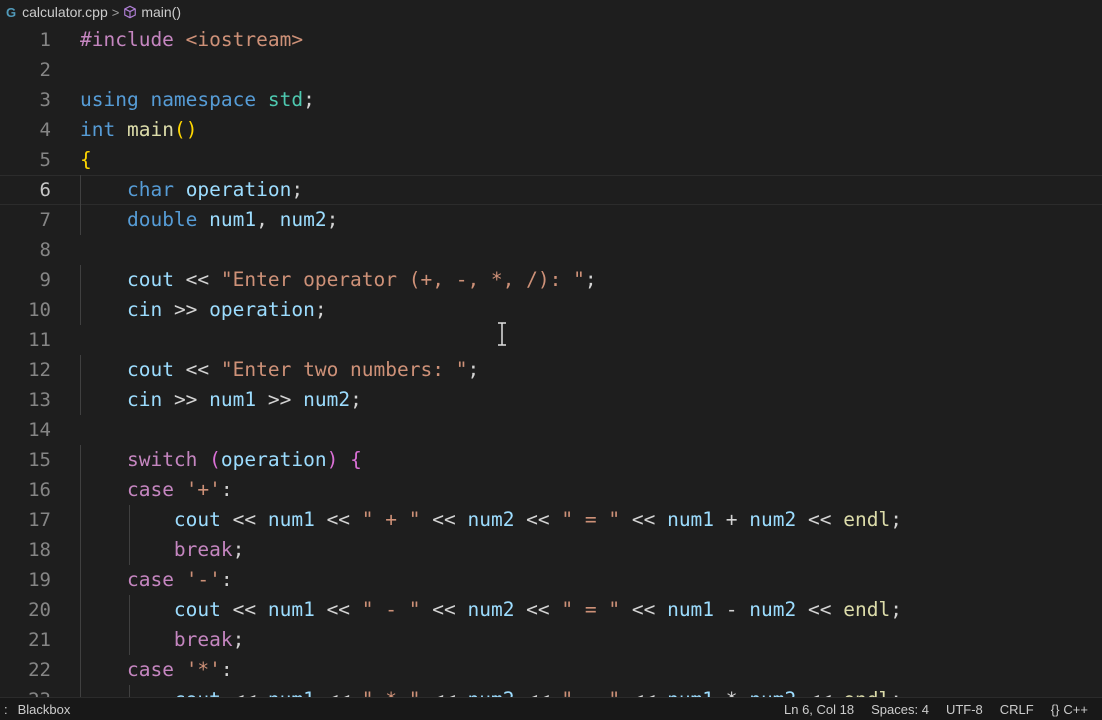  What do you see at coordinates (25, 640) in the screenshot?
I see `line-number: 21` at bounding box center [25, 640].